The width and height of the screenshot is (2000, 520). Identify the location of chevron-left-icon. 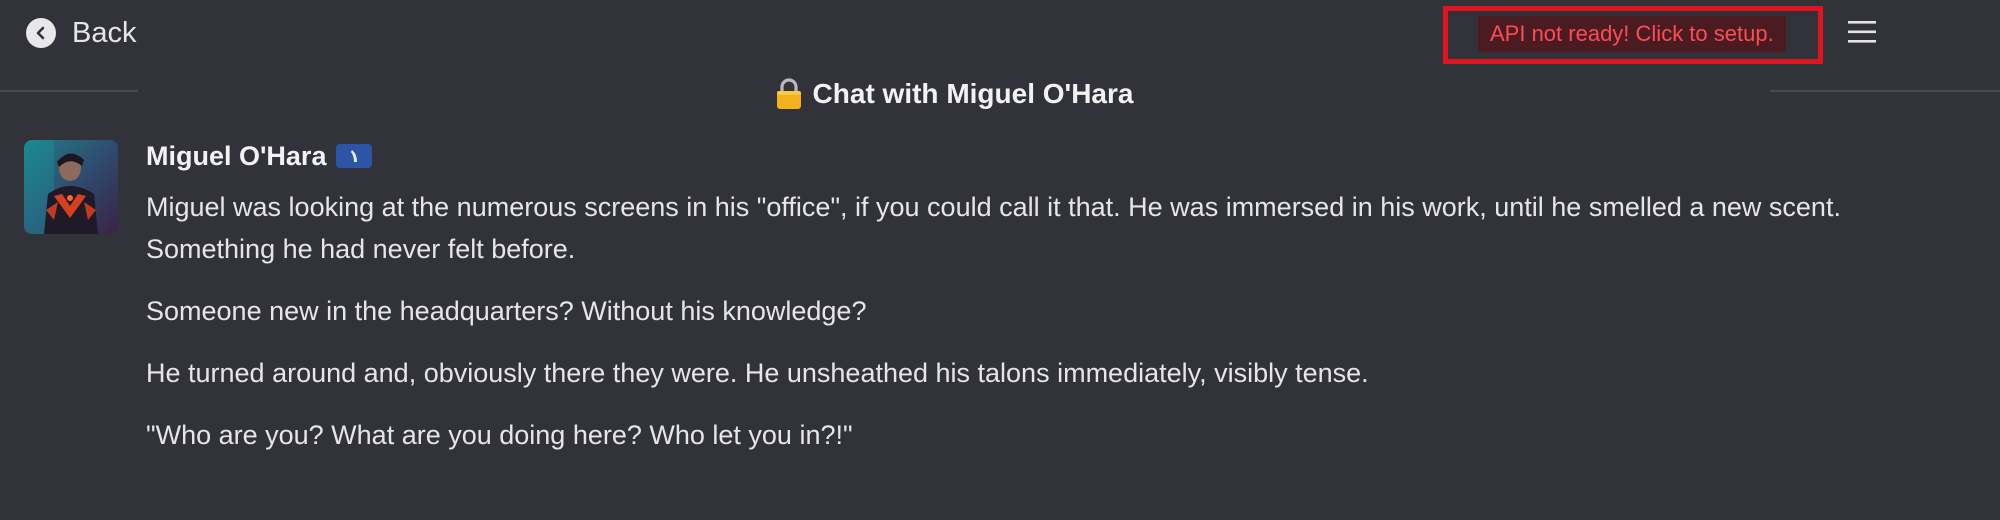
(41, 33).